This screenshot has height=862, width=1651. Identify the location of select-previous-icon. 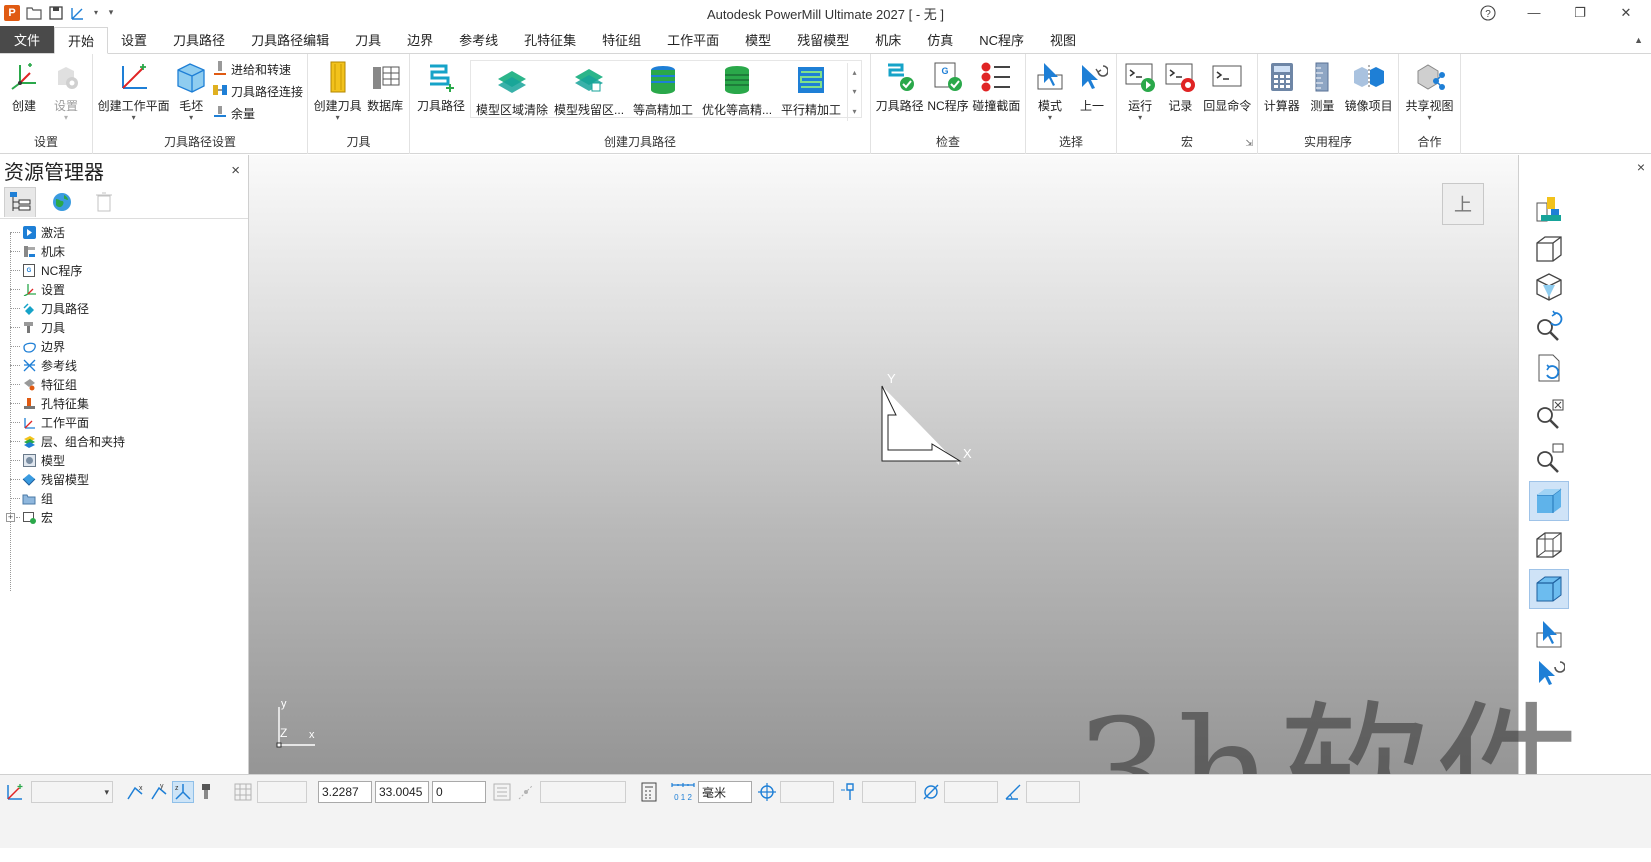
(1549, 673).